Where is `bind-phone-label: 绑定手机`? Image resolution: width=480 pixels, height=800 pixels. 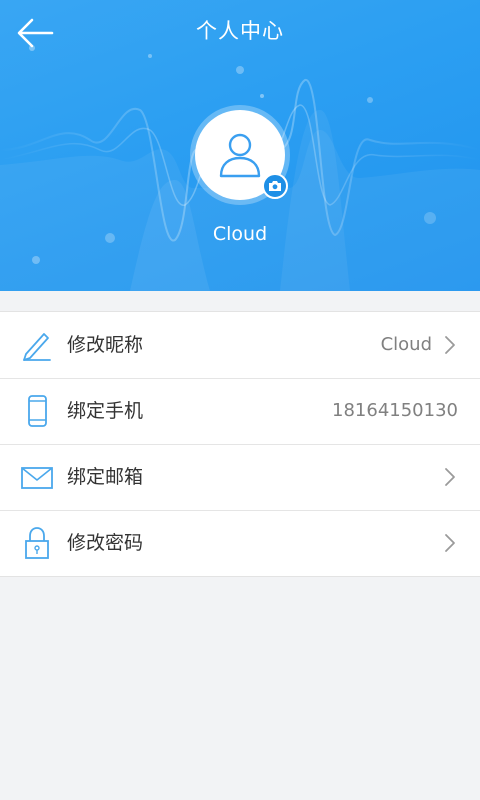
bind-phone-label: 绑定手机 is located at coordinates (105, 411).